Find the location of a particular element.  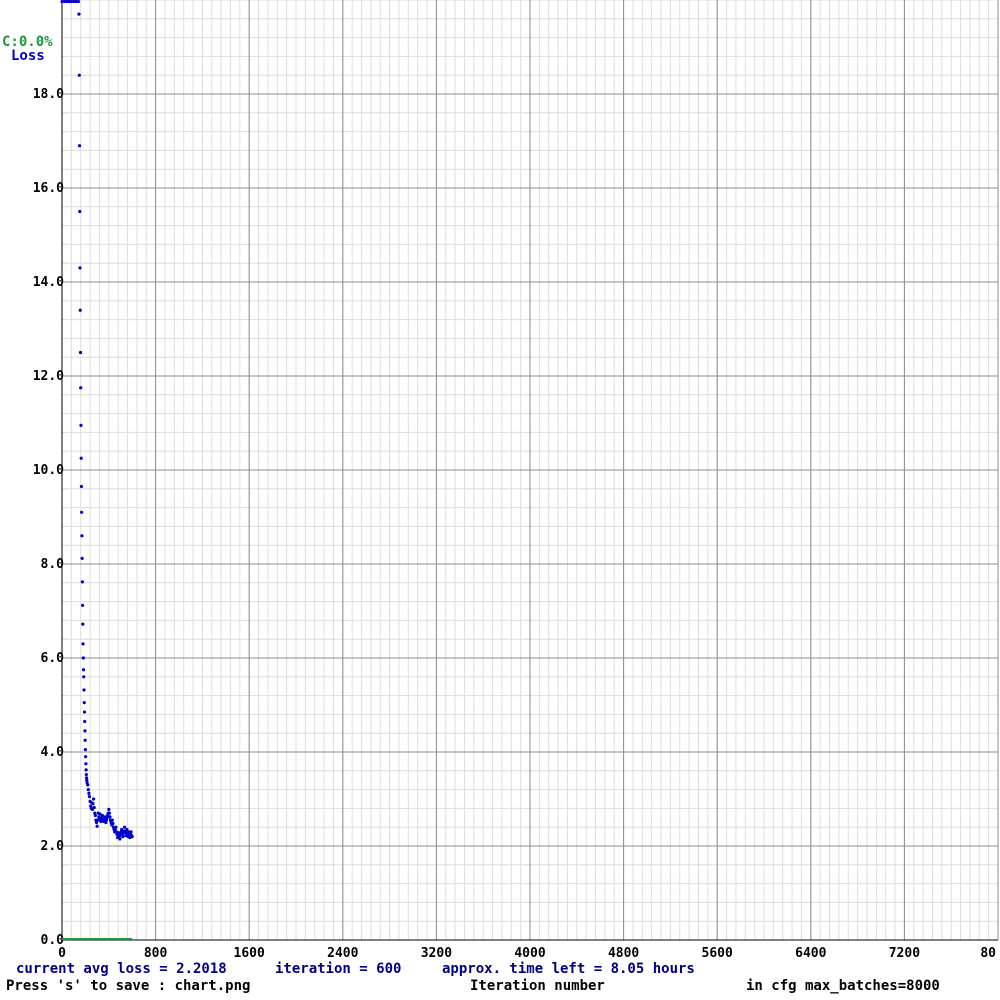

loss-legend-label: Loss is located at coordinates (28, 56).